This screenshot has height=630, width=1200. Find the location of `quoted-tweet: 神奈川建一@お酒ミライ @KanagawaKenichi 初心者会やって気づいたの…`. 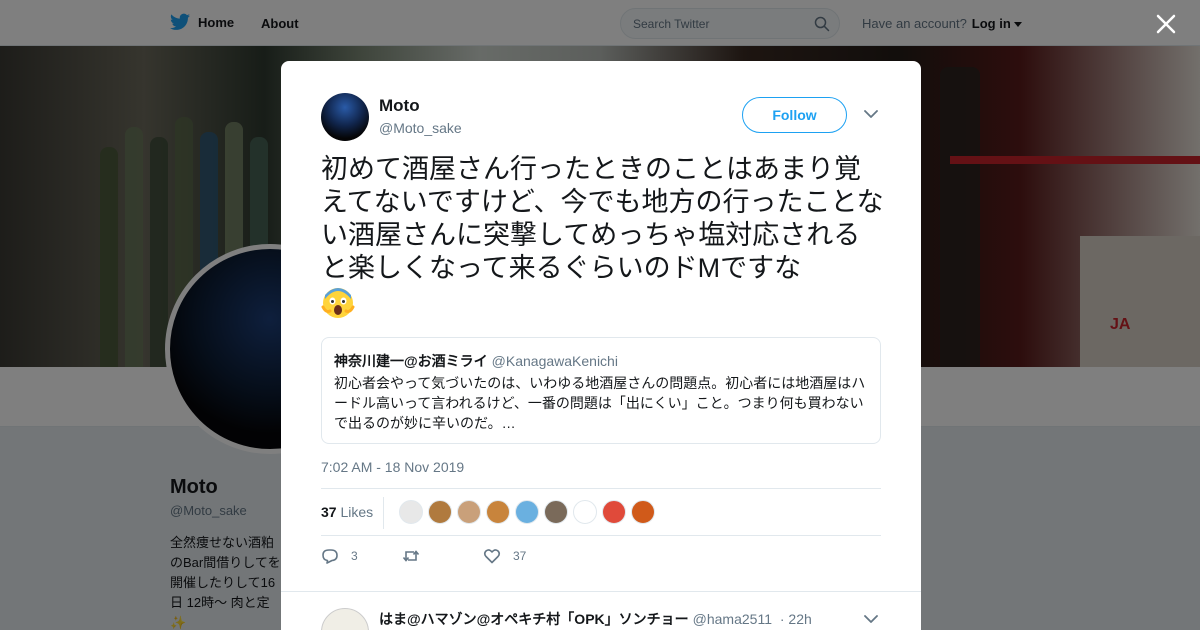

quoted-tweet: 神奈川建一@お酒ミライ @KanagawaKenichi 初心者会やって気づいたの… is located at coordinates (601, 390).